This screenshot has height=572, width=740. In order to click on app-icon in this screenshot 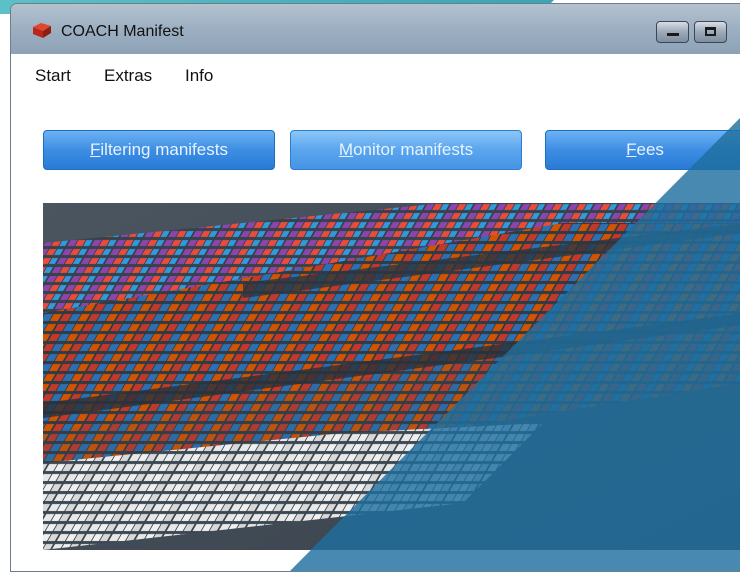, I will do `click(42, 30)`.